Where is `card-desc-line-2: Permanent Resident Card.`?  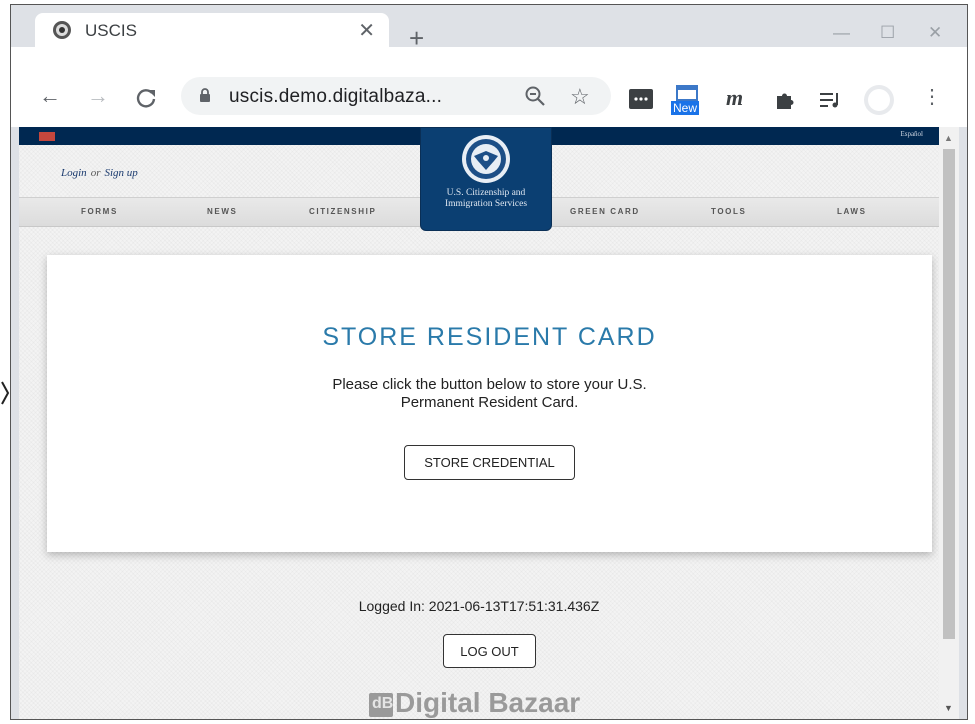 card-desc-line-2: Permanent Resident Card. is located at coordinates (489, 402).